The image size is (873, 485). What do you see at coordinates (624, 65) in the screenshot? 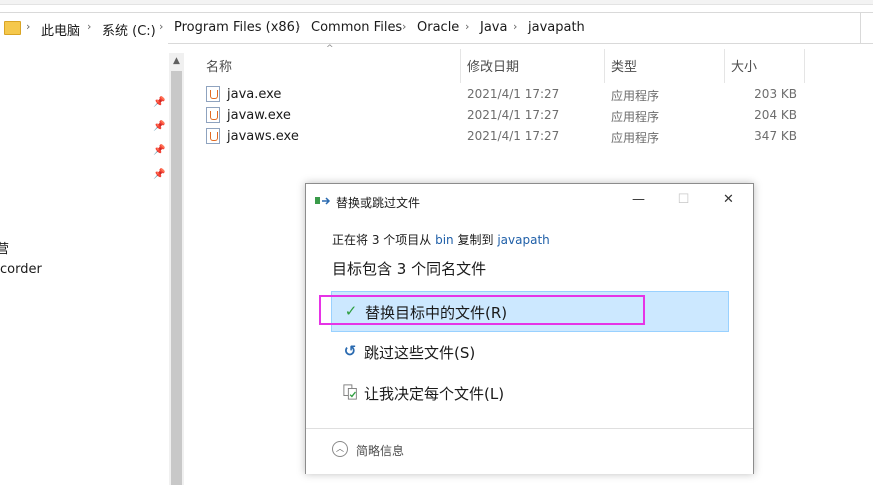
I see `column-header-type: 类型` at bounding box center [624, 65].